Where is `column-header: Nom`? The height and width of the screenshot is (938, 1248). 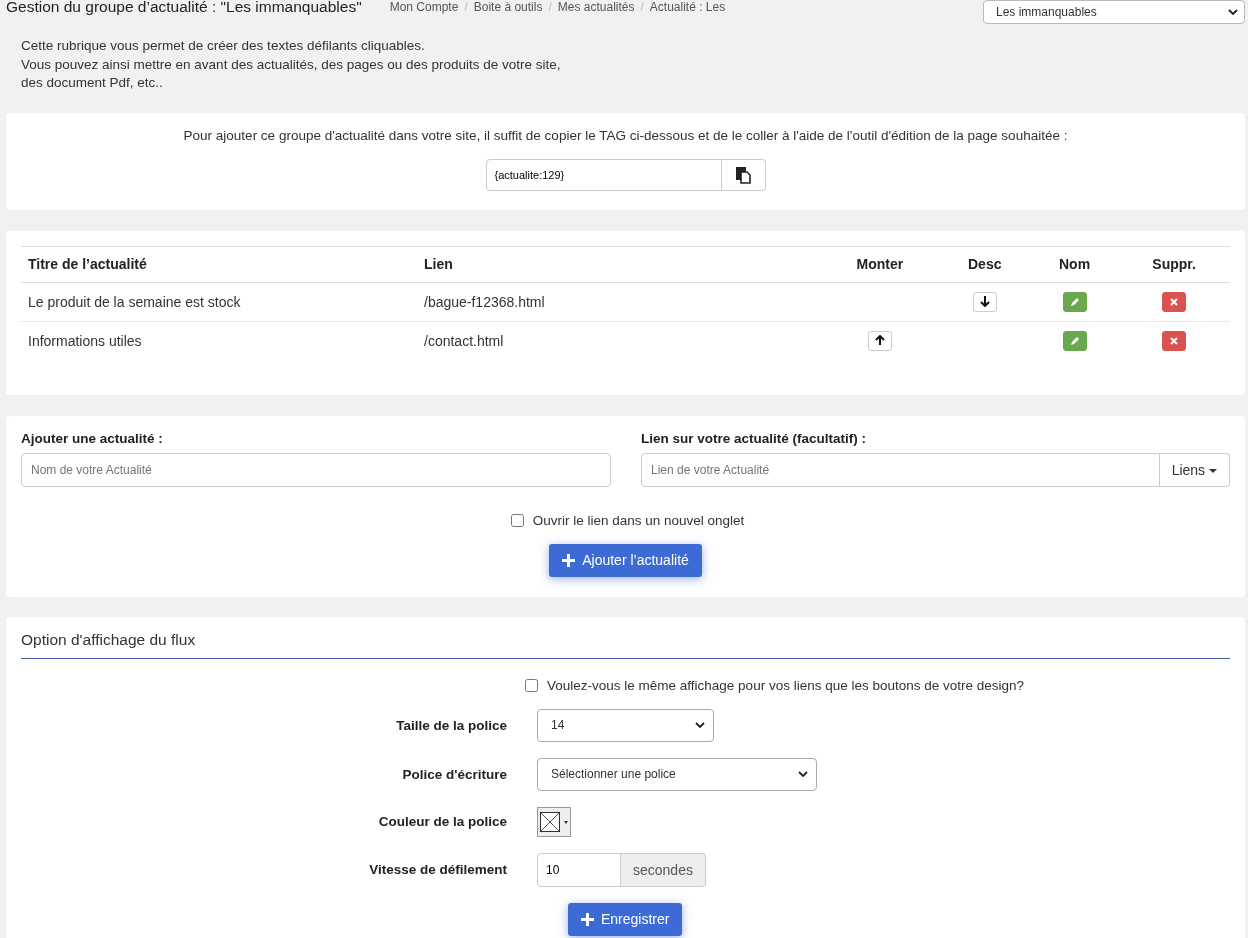 column-header: Nom is located at coordinates (1074, 264).